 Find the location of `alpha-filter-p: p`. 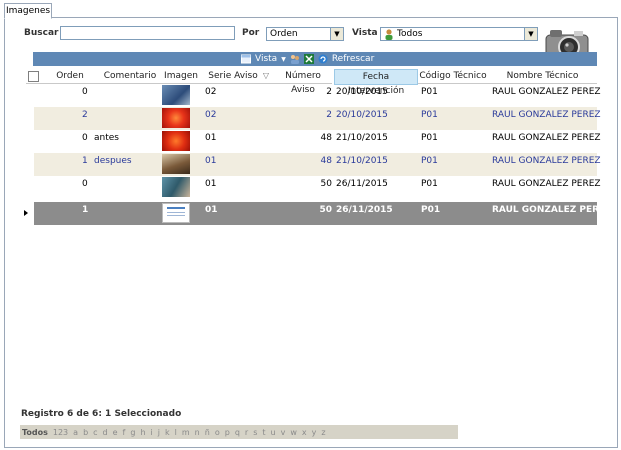

alpha-filter-p: p is located at coordinates (227, 432).